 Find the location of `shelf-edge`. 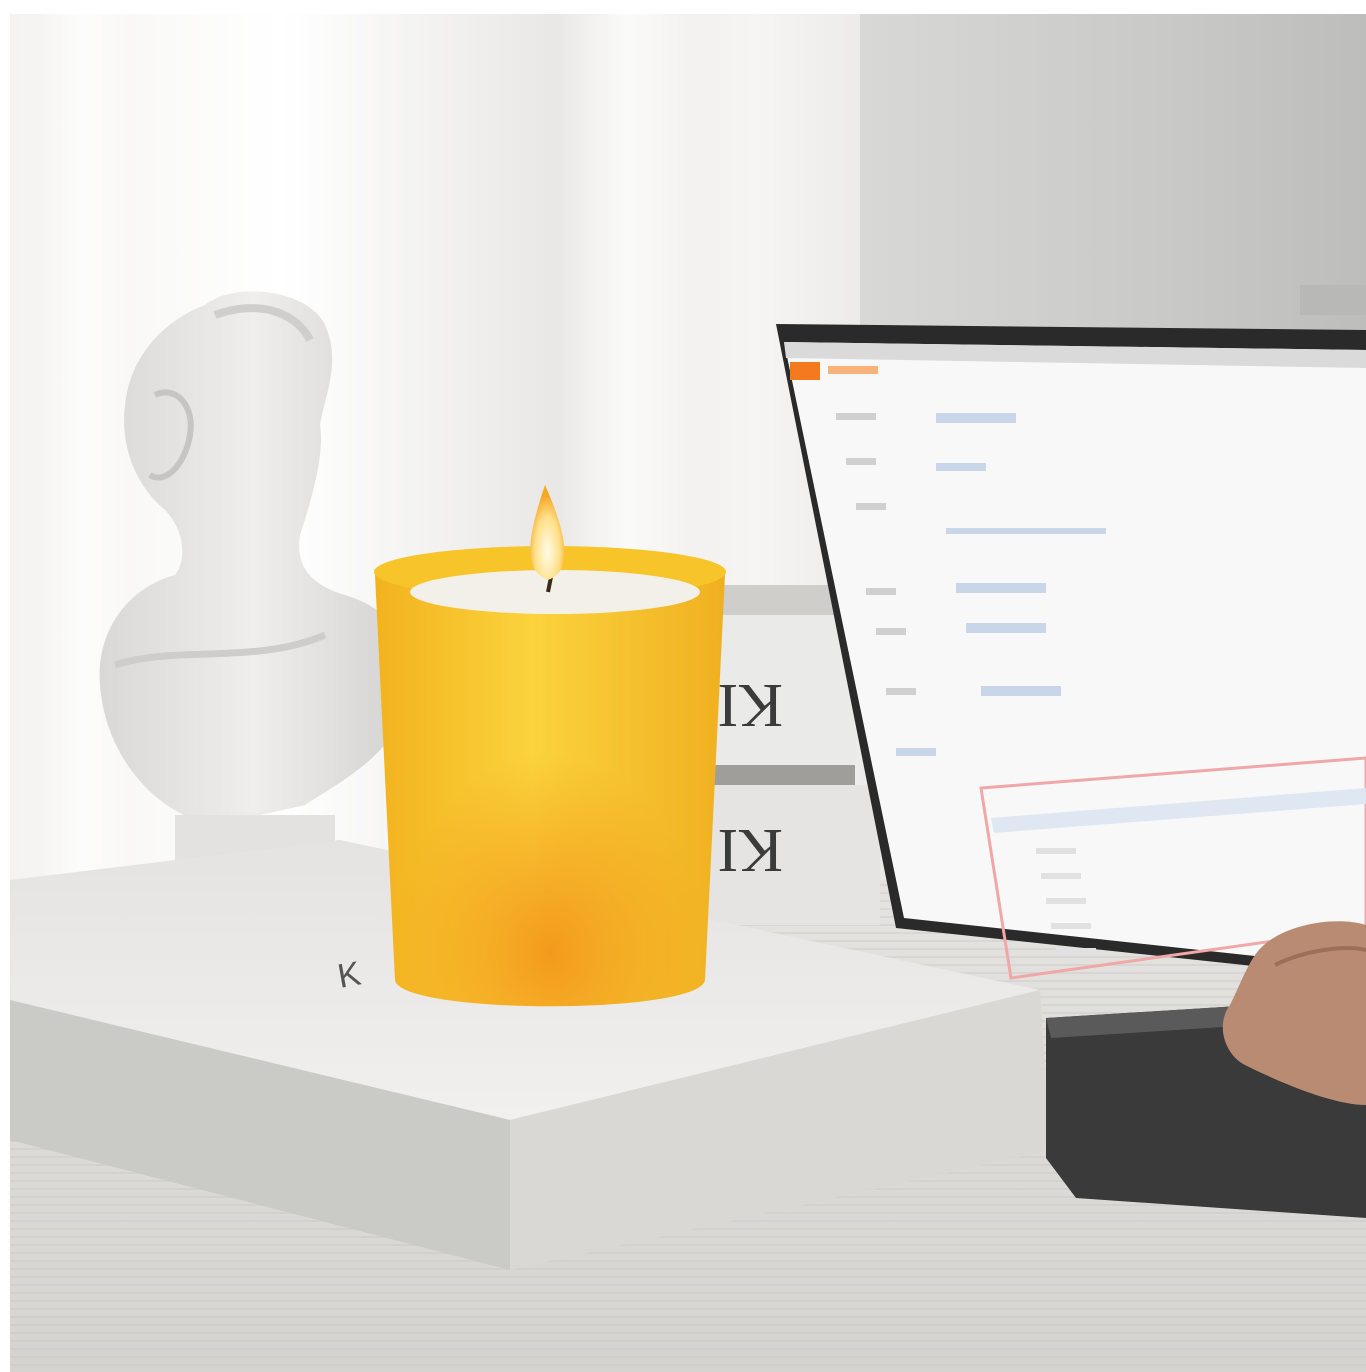

shelf-edge is located at coordinates (1333, 300).